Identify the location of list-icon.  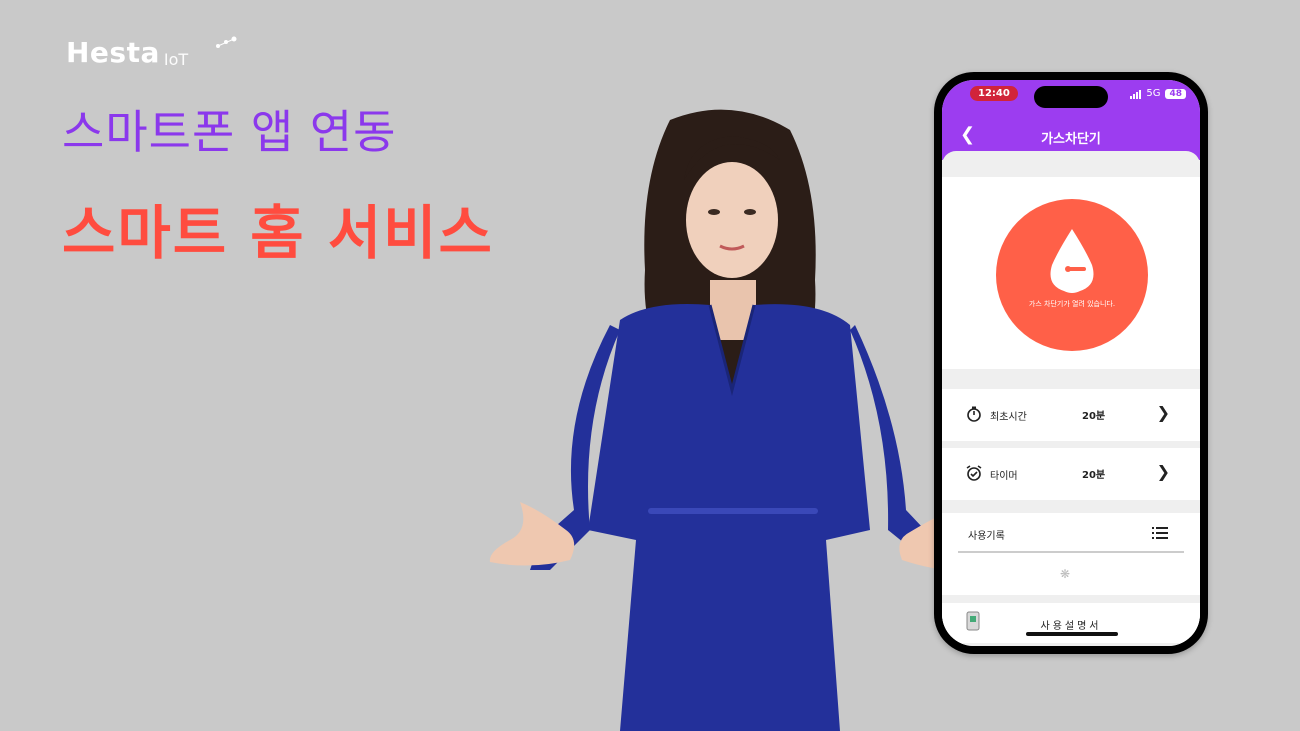
(1160, 533).